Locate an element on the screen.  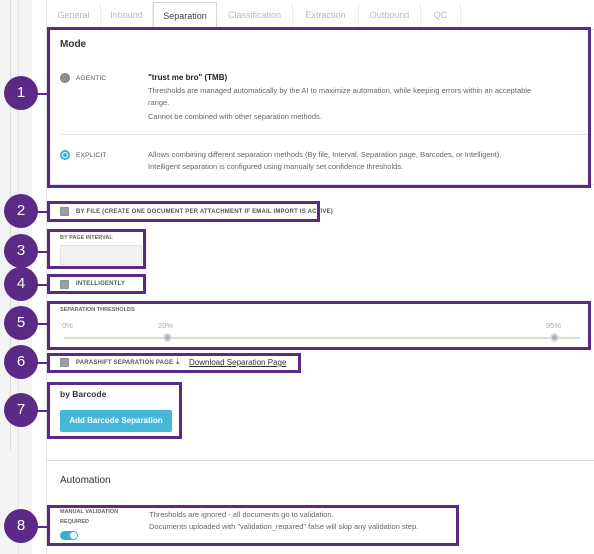
intelligently-label: INTELLIGENTLY is located at coordinates (101, 284).